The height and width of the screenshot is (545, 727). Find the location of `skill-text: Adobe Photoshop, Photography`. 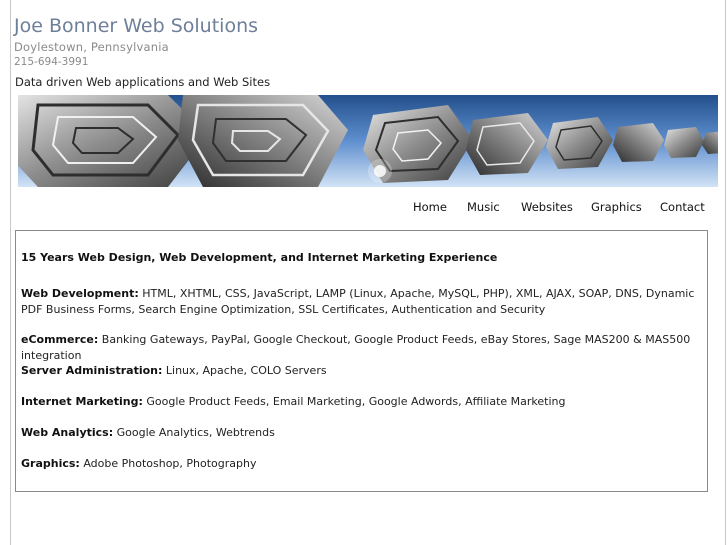

skill-text: Adobe Photoshop, Photography is located at coordinates (168, 463).